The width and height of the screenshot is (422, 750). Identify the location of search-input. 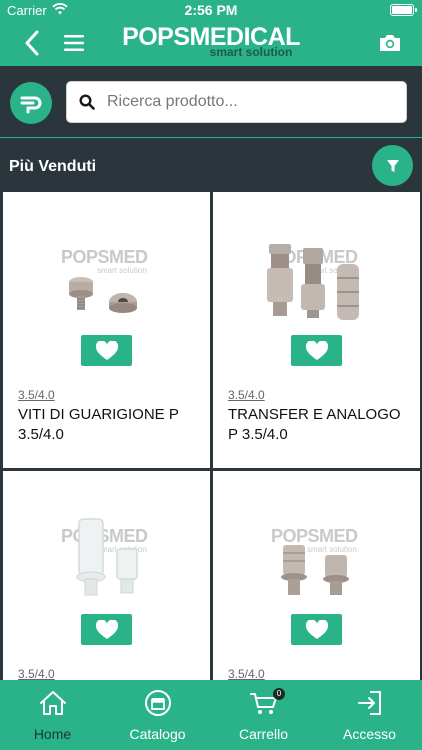
(252, 102).